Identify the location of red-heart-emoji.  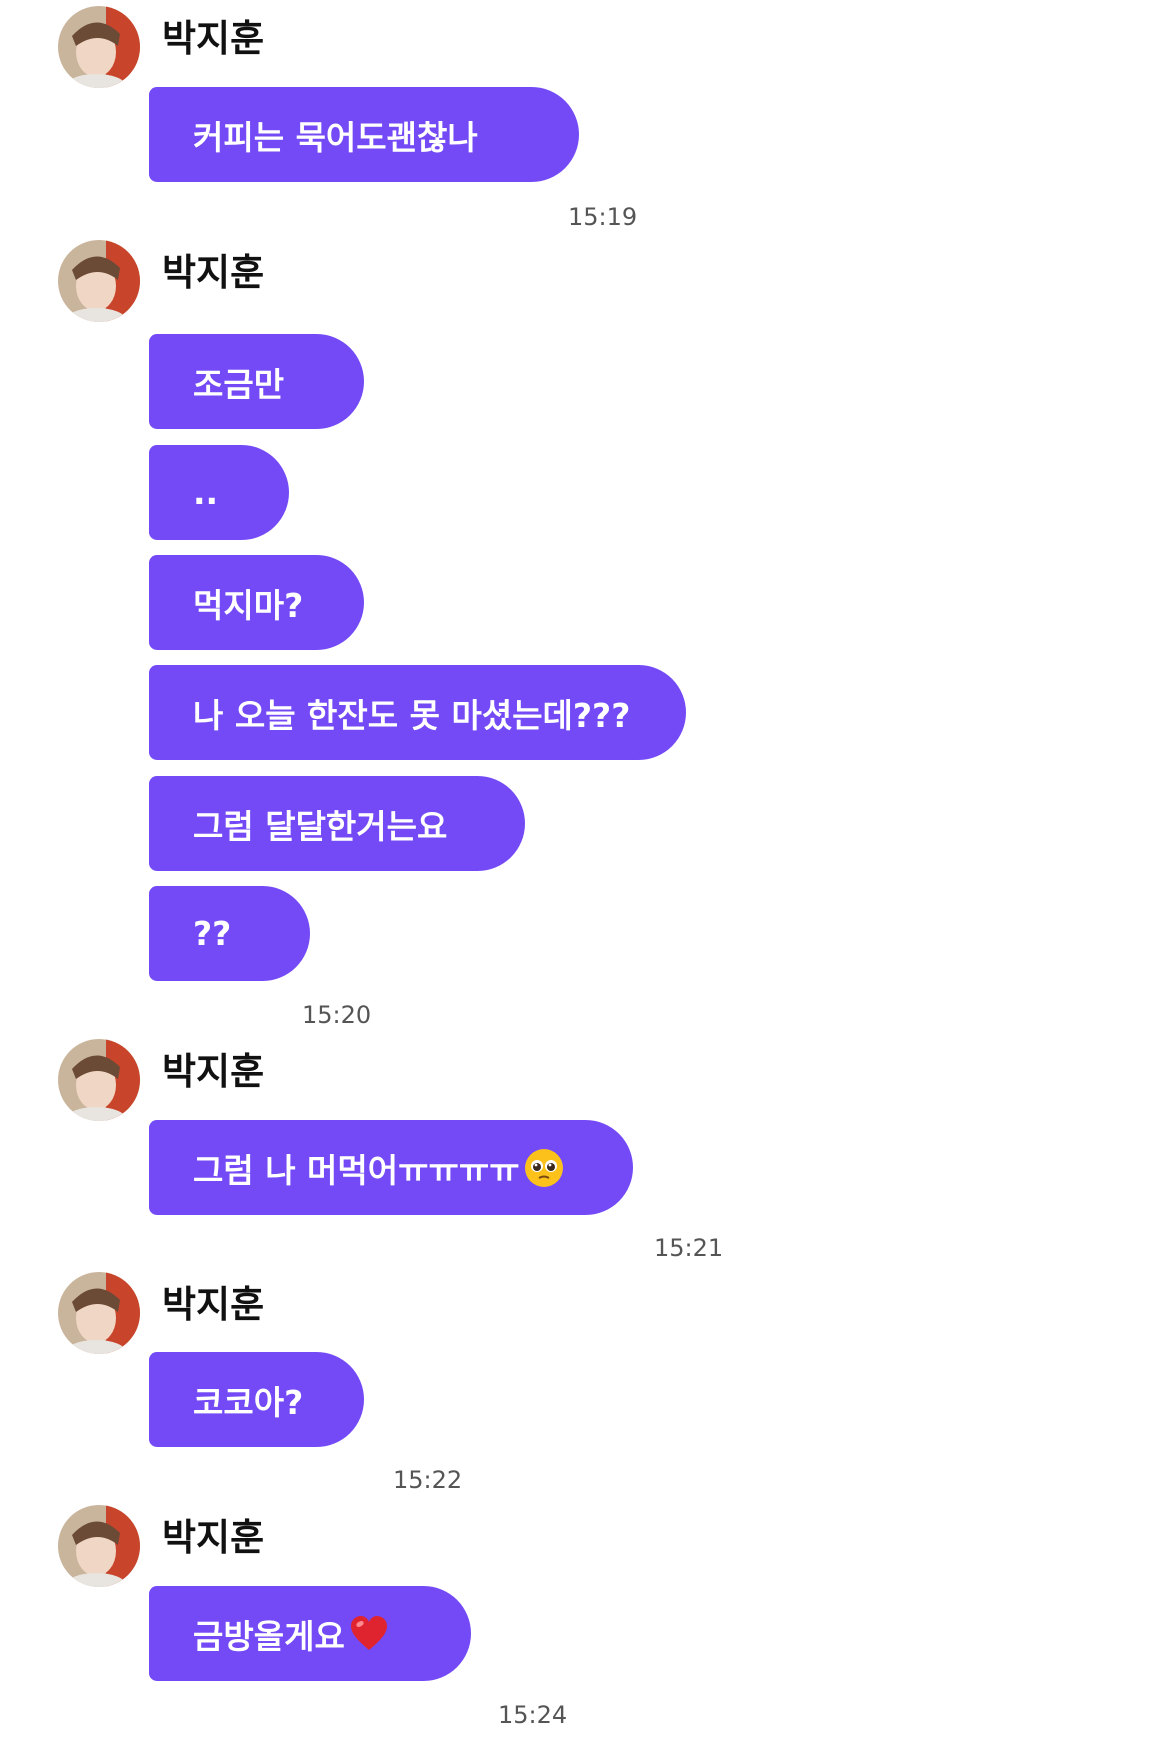
(368, 1632).